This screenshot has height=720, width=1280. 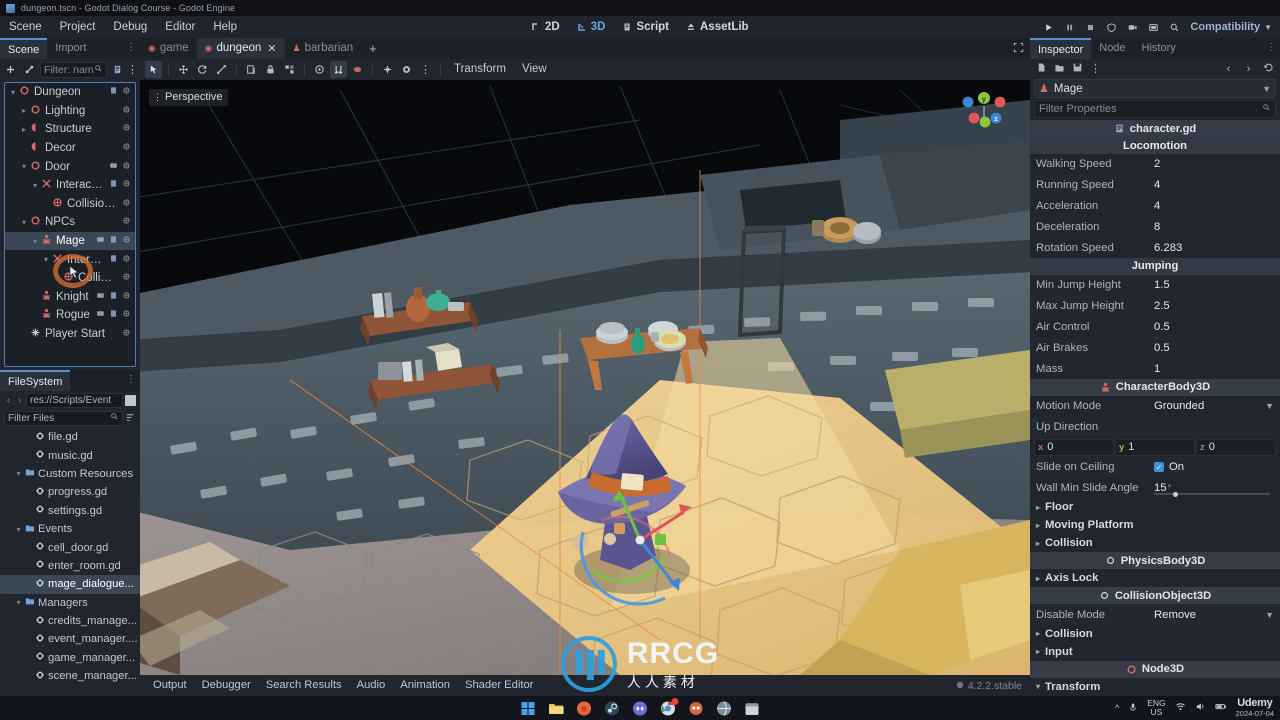 What do you see at coordinates (1212, 493) in the screenshot?
I see `slider-track` at bounding box center [1212, 493].